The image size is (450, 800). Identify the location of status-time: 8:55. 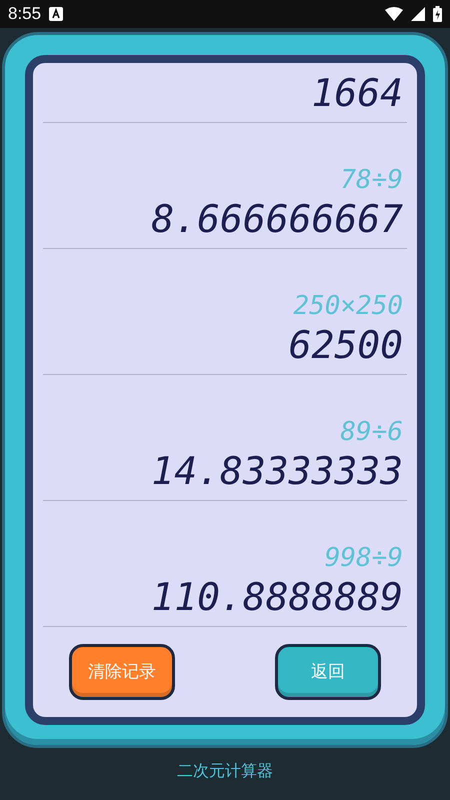
(25, 14).